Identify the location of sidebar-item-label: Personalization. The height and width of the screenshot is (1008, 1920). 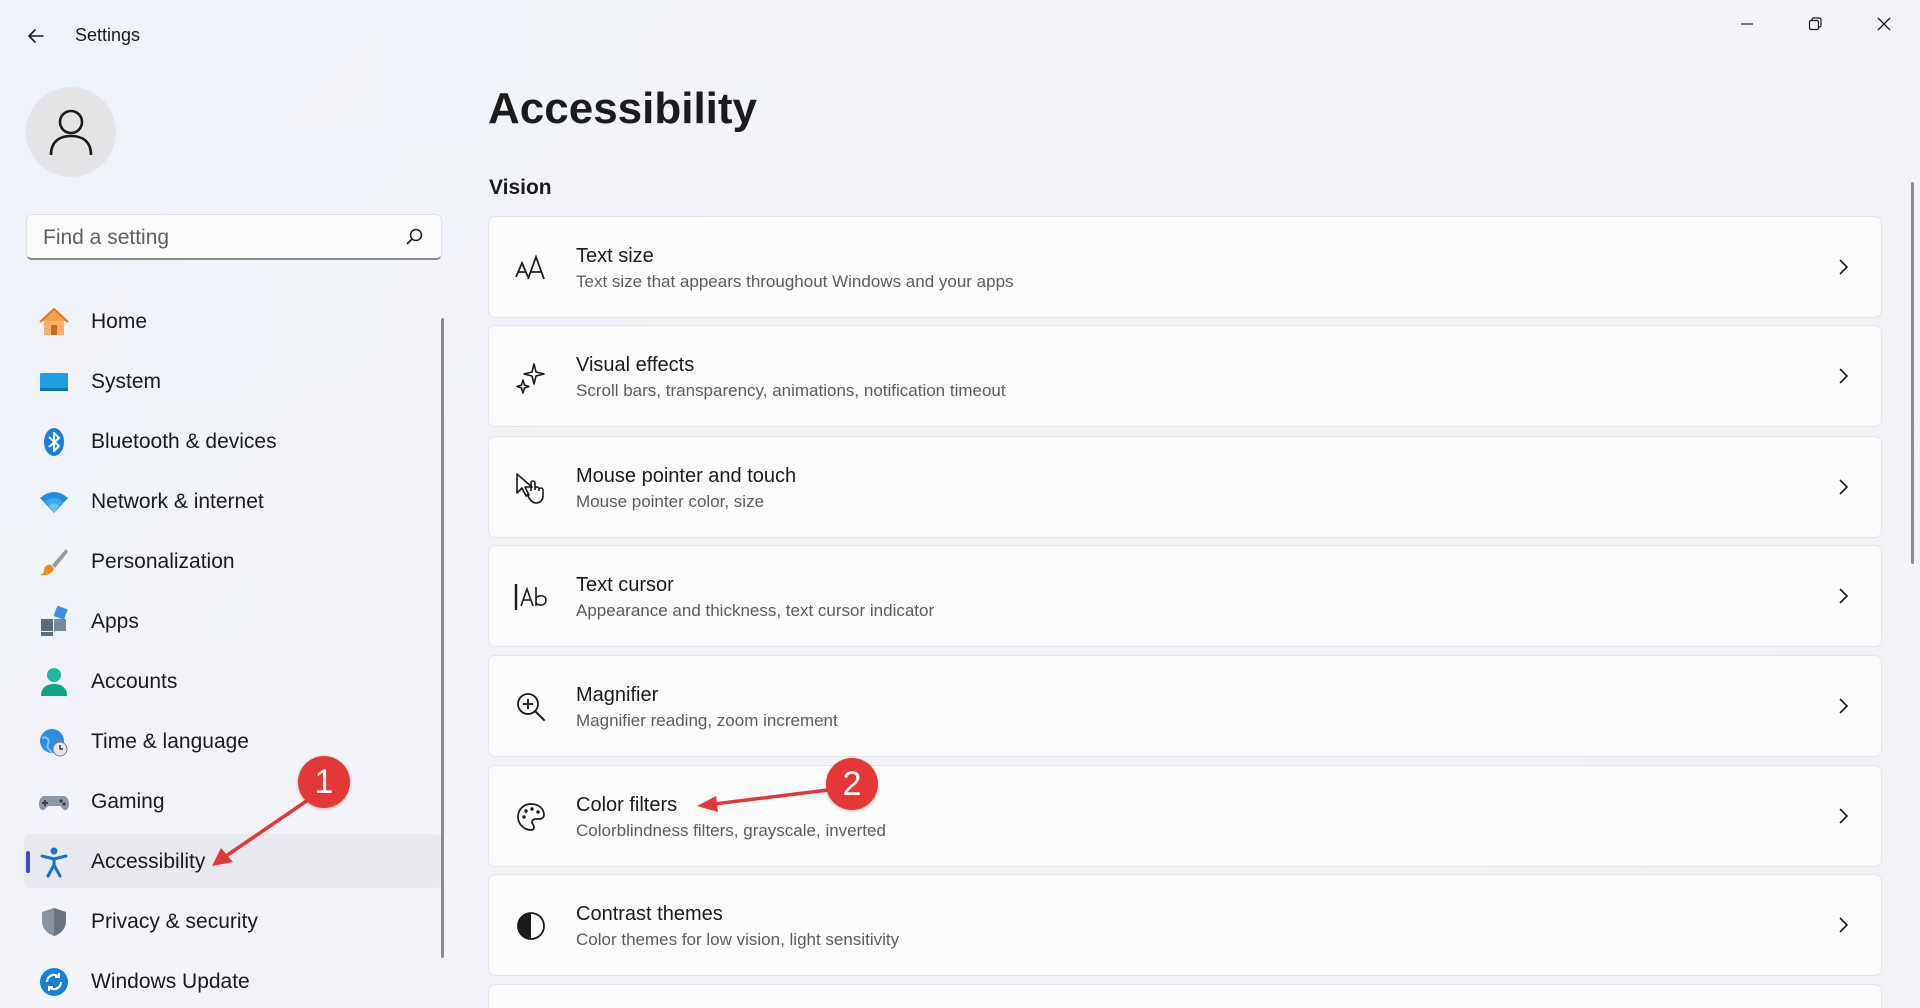
(163, 561).